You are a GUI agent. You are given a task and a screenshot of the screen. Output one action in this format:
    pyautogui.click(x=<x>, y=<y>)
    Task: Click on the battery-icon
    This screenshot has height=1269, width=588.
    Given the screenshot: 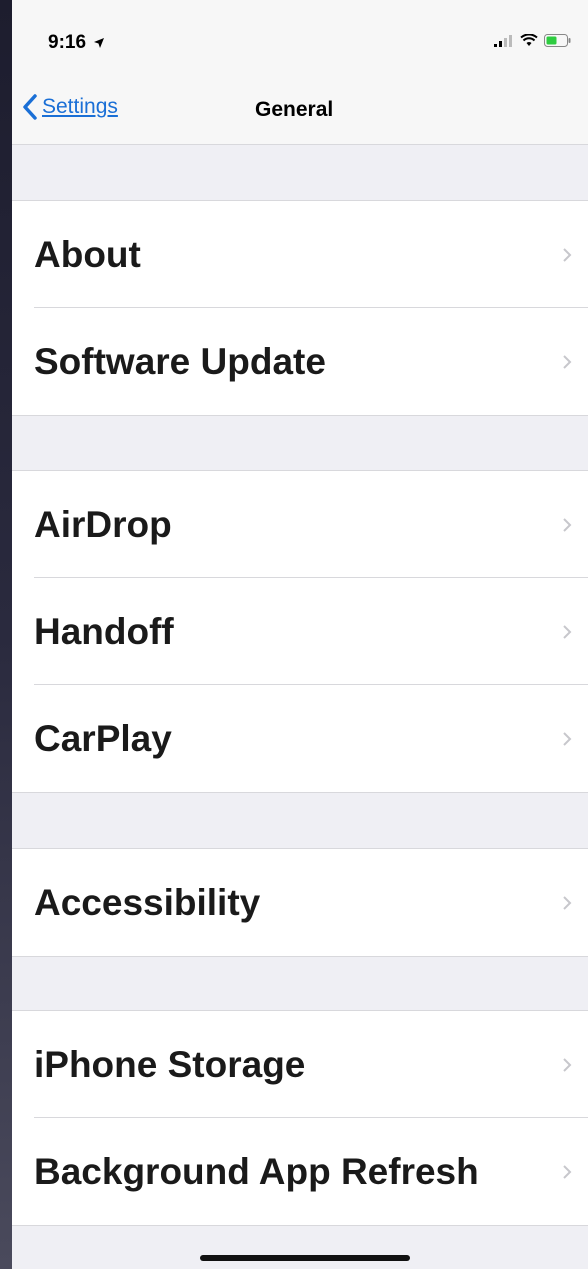 What is the action you would take?
    pyautogui.click(x=557, y=40)
    